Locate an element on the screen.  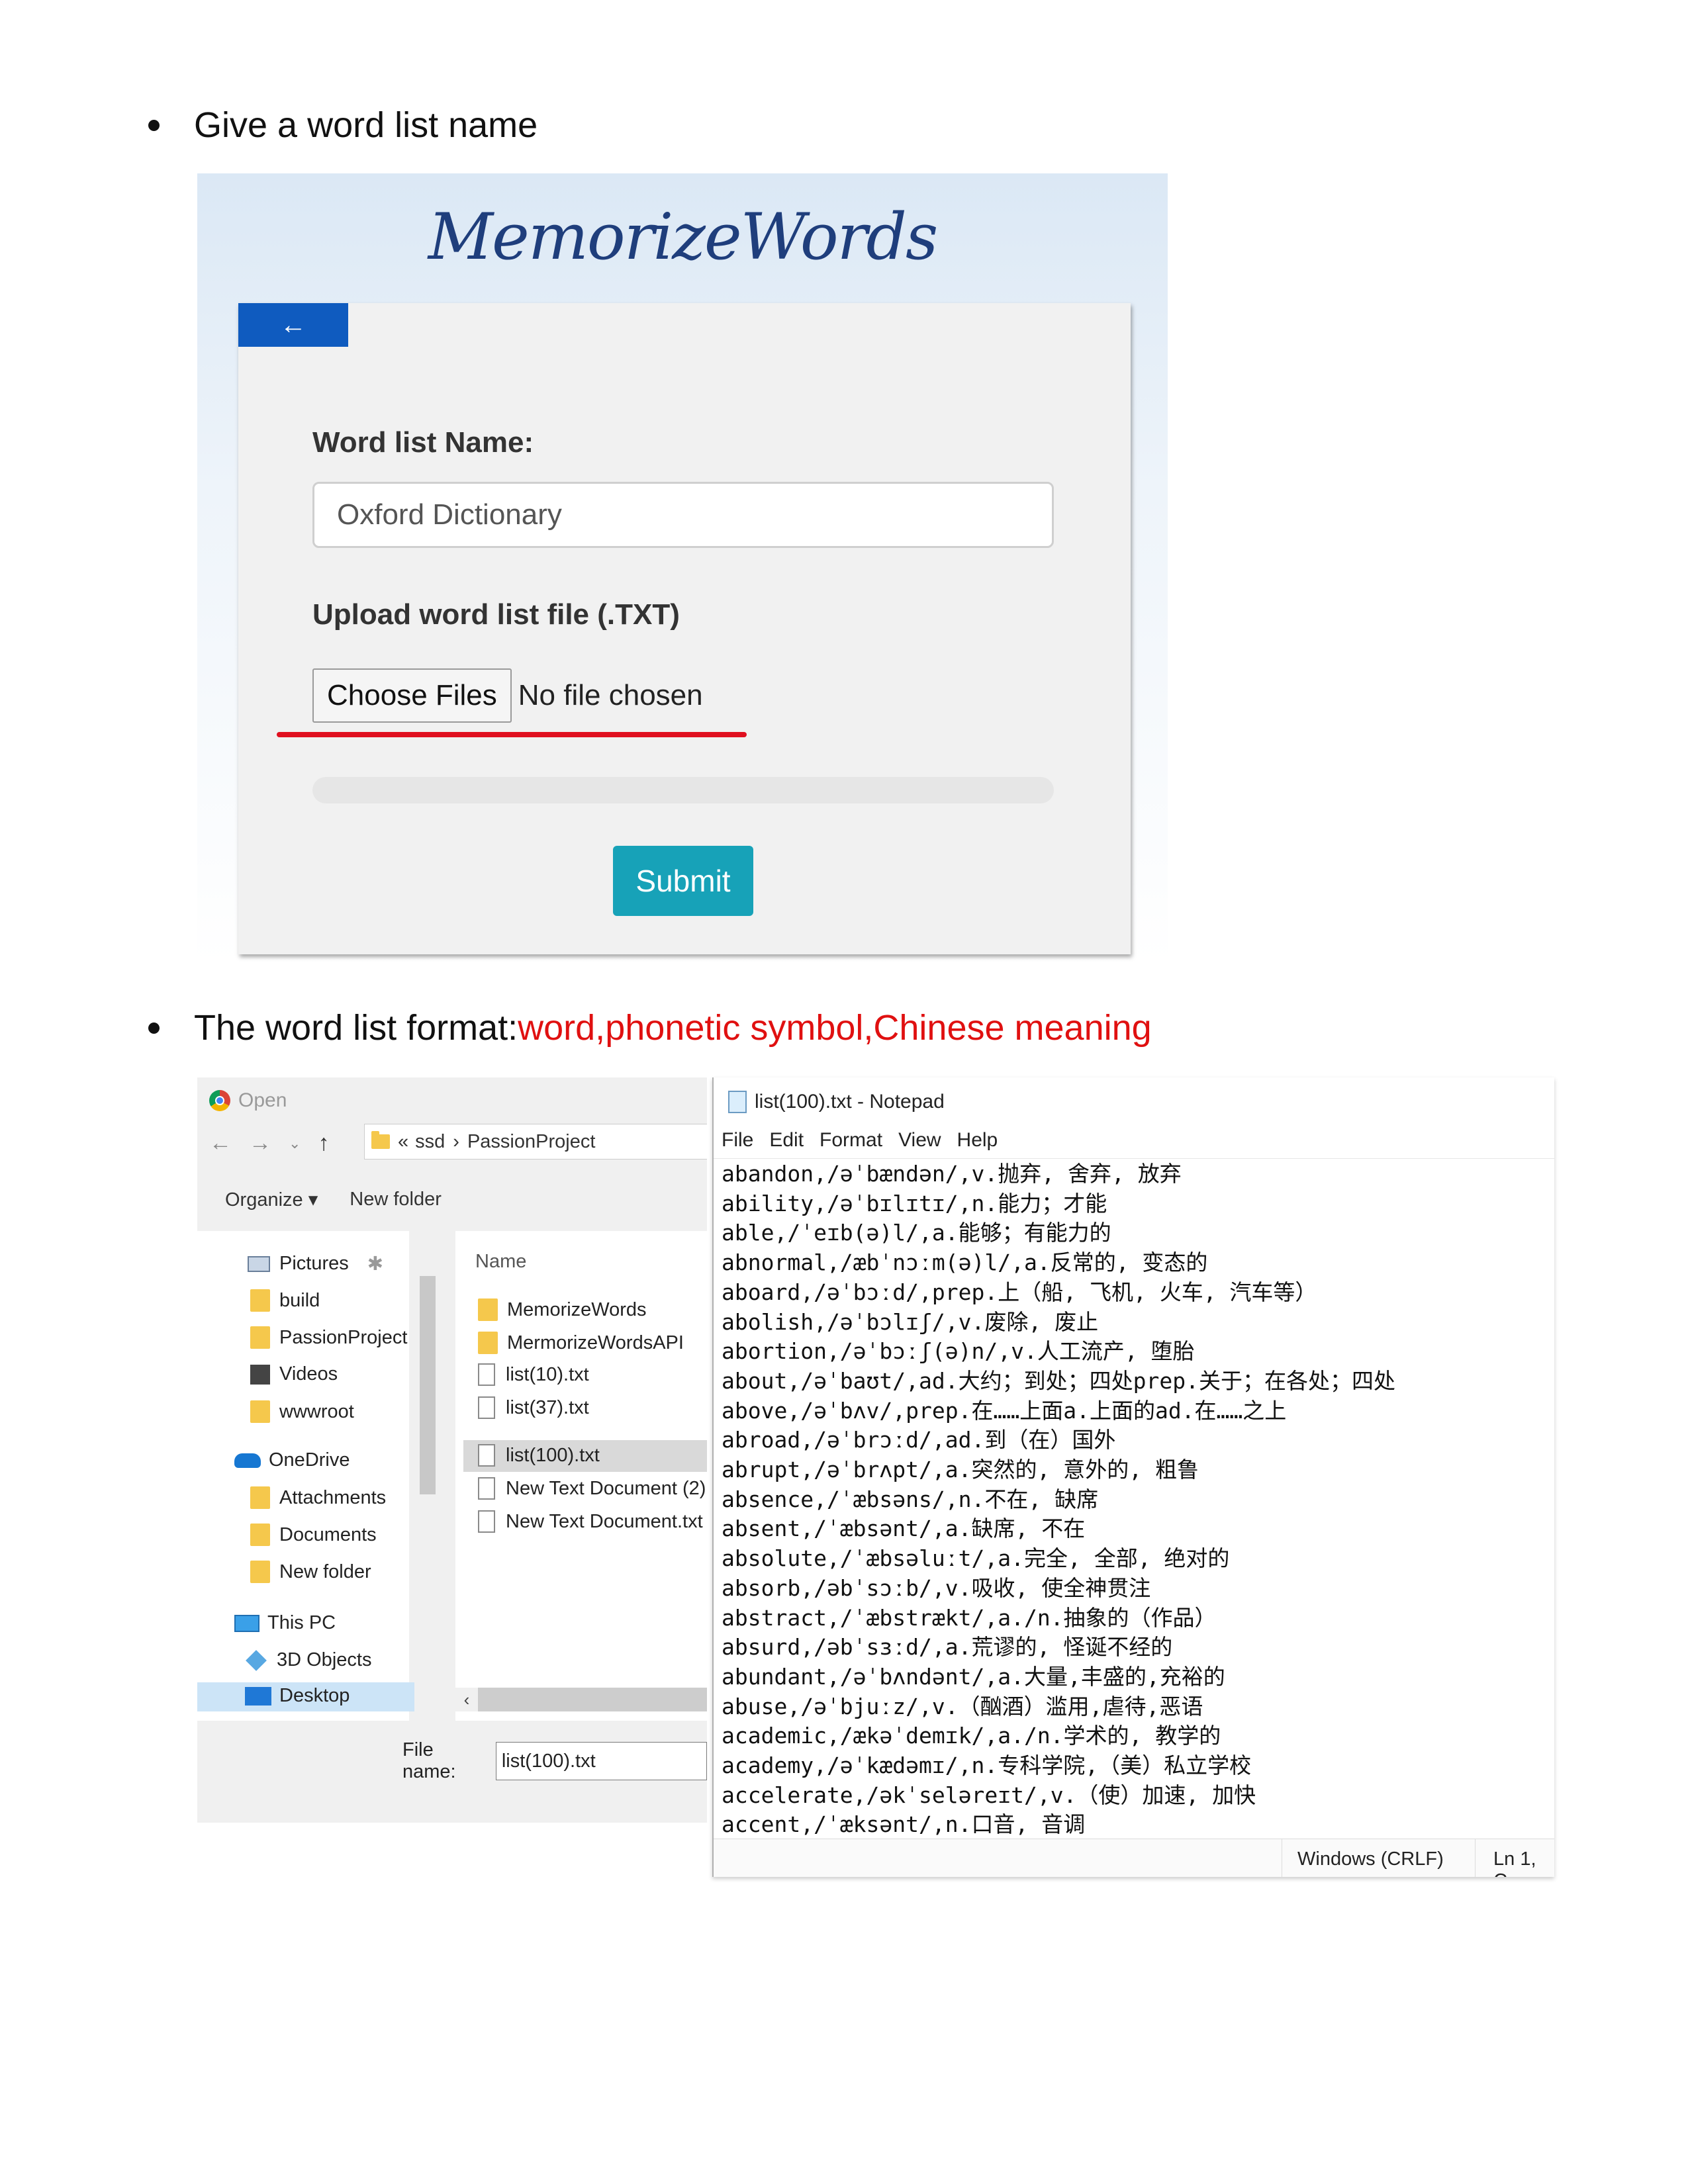
file-item-selected: list(100).txt is located at coordinates (539, 1456).